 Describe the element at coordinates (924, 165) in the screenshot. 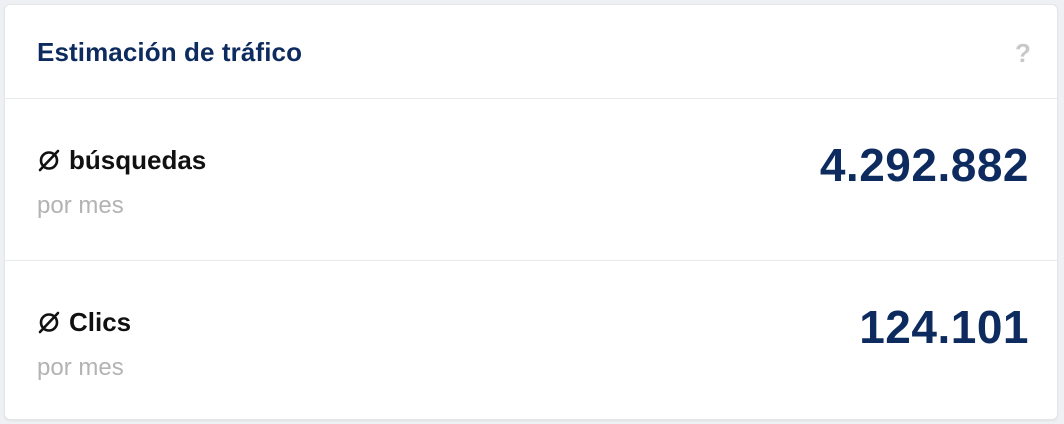

I see `metric-searches-value: 4.292.882` at that location.